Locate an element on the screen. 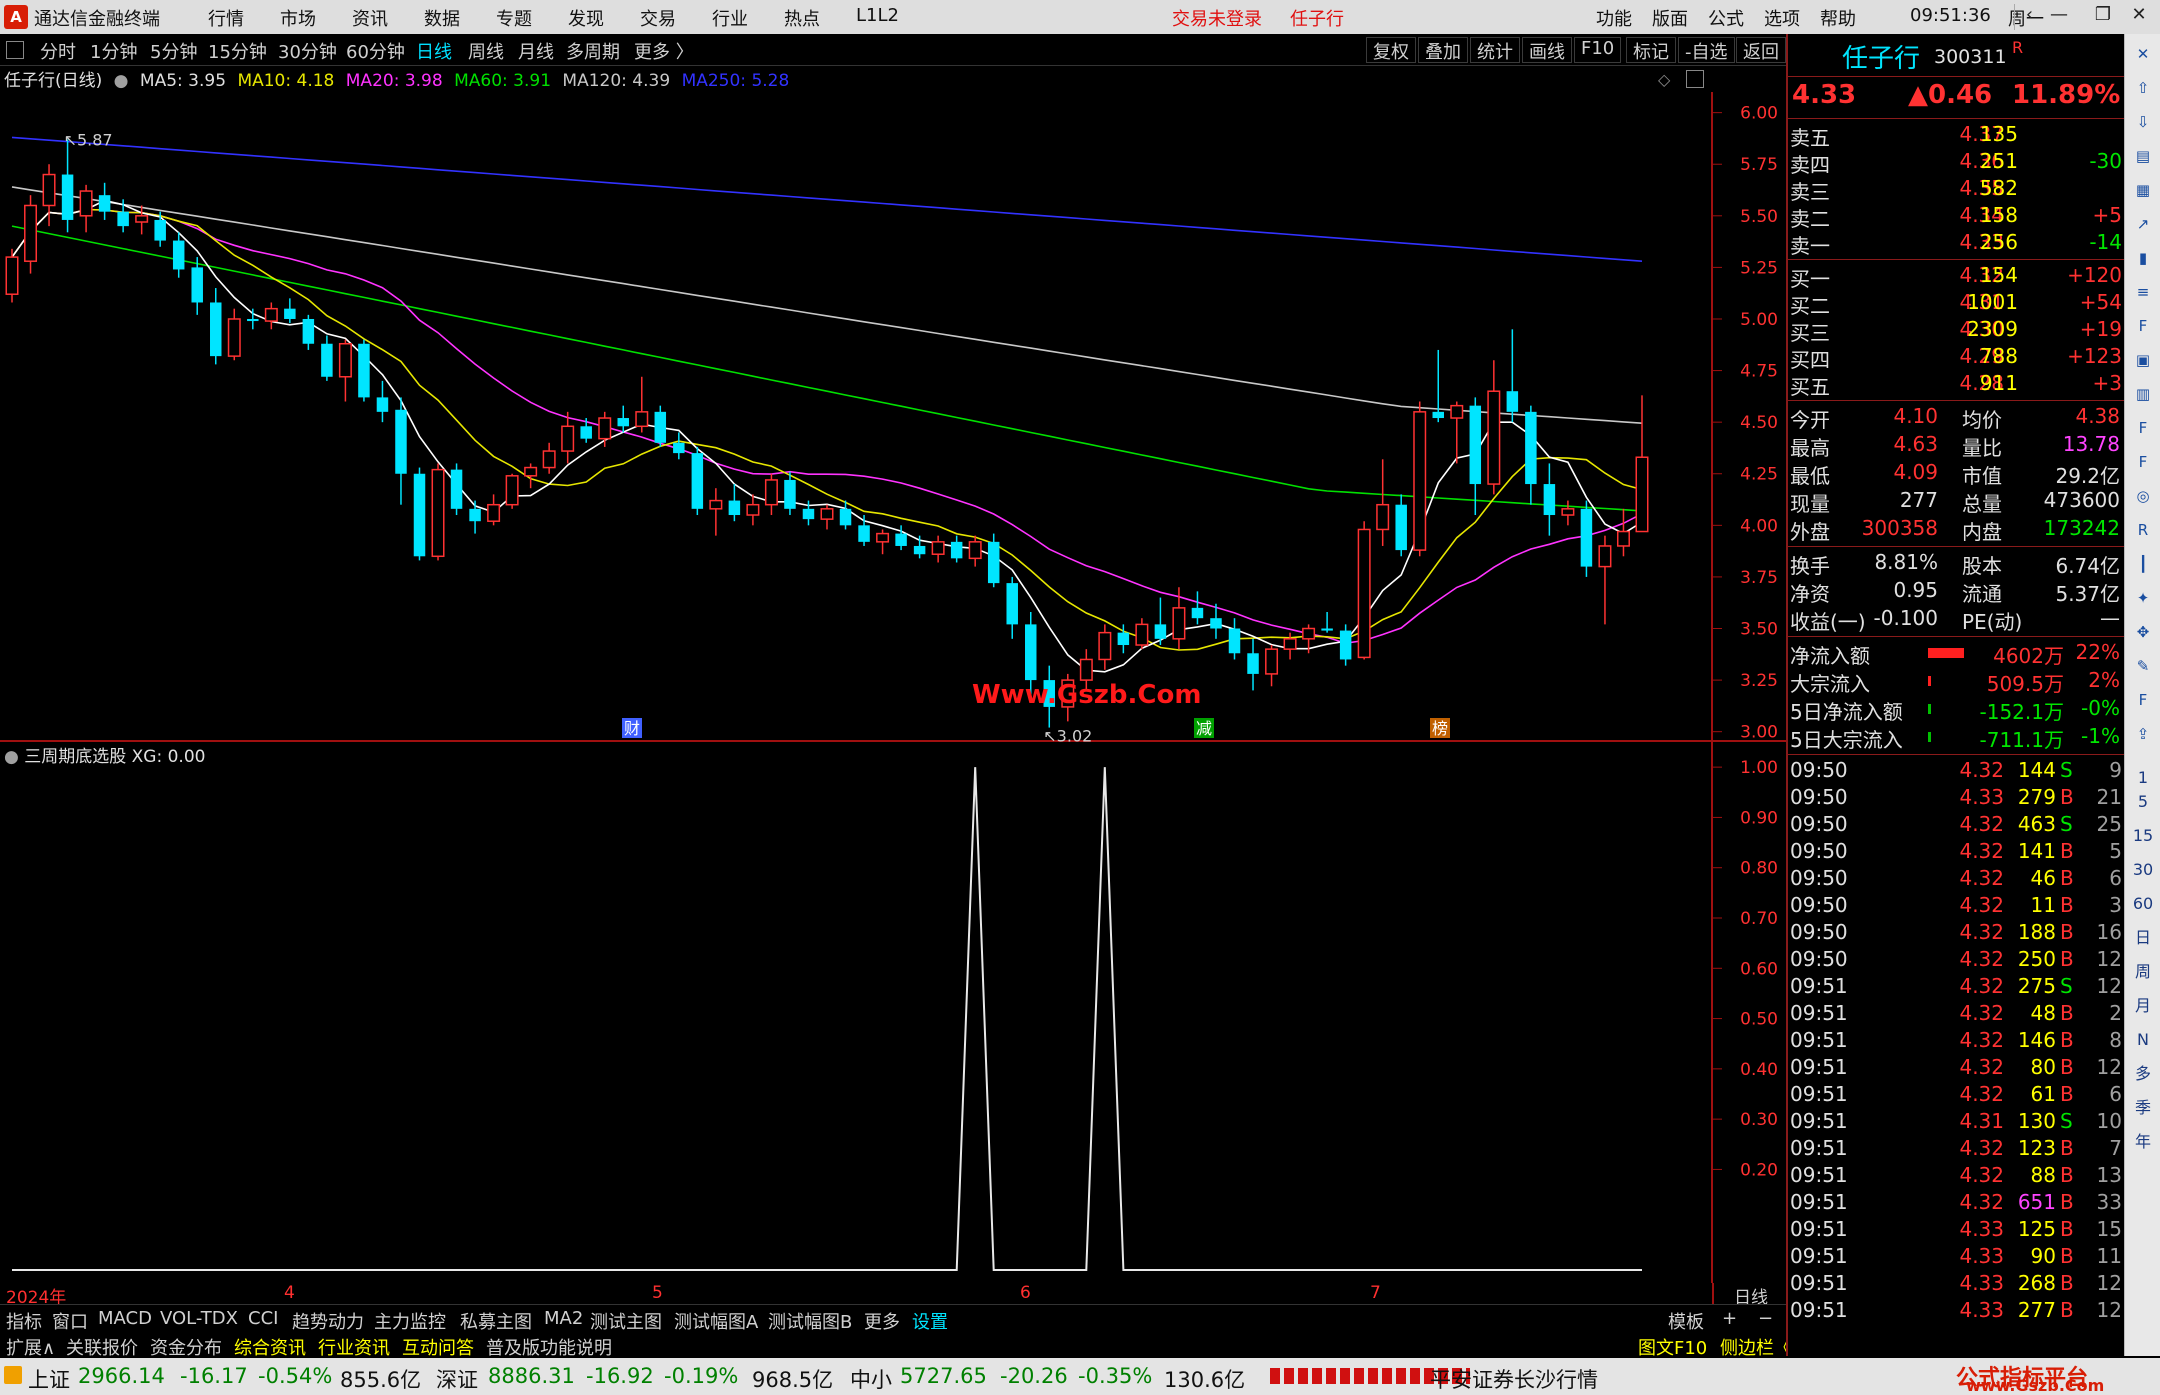 The height and width of the screenshot is (1395, 2160). f2-icon: F is located at coordinates (2143, 428).